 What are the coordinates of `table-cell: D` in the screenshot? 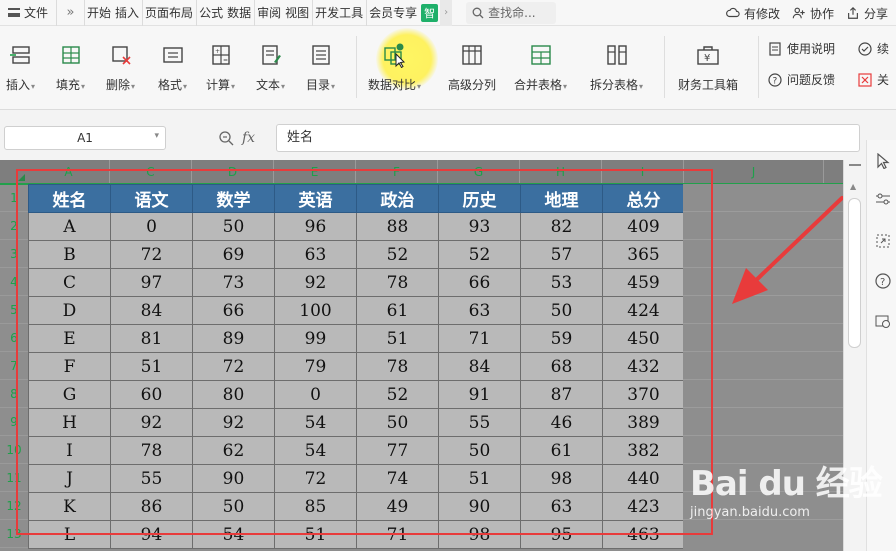 It's located at (69, 310).